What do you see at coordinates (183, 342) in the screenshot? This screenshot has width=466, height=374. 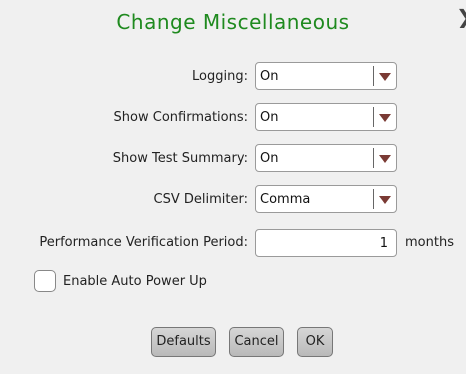 I see `defaults-button: Defaults` at bounding box center [183, 342].